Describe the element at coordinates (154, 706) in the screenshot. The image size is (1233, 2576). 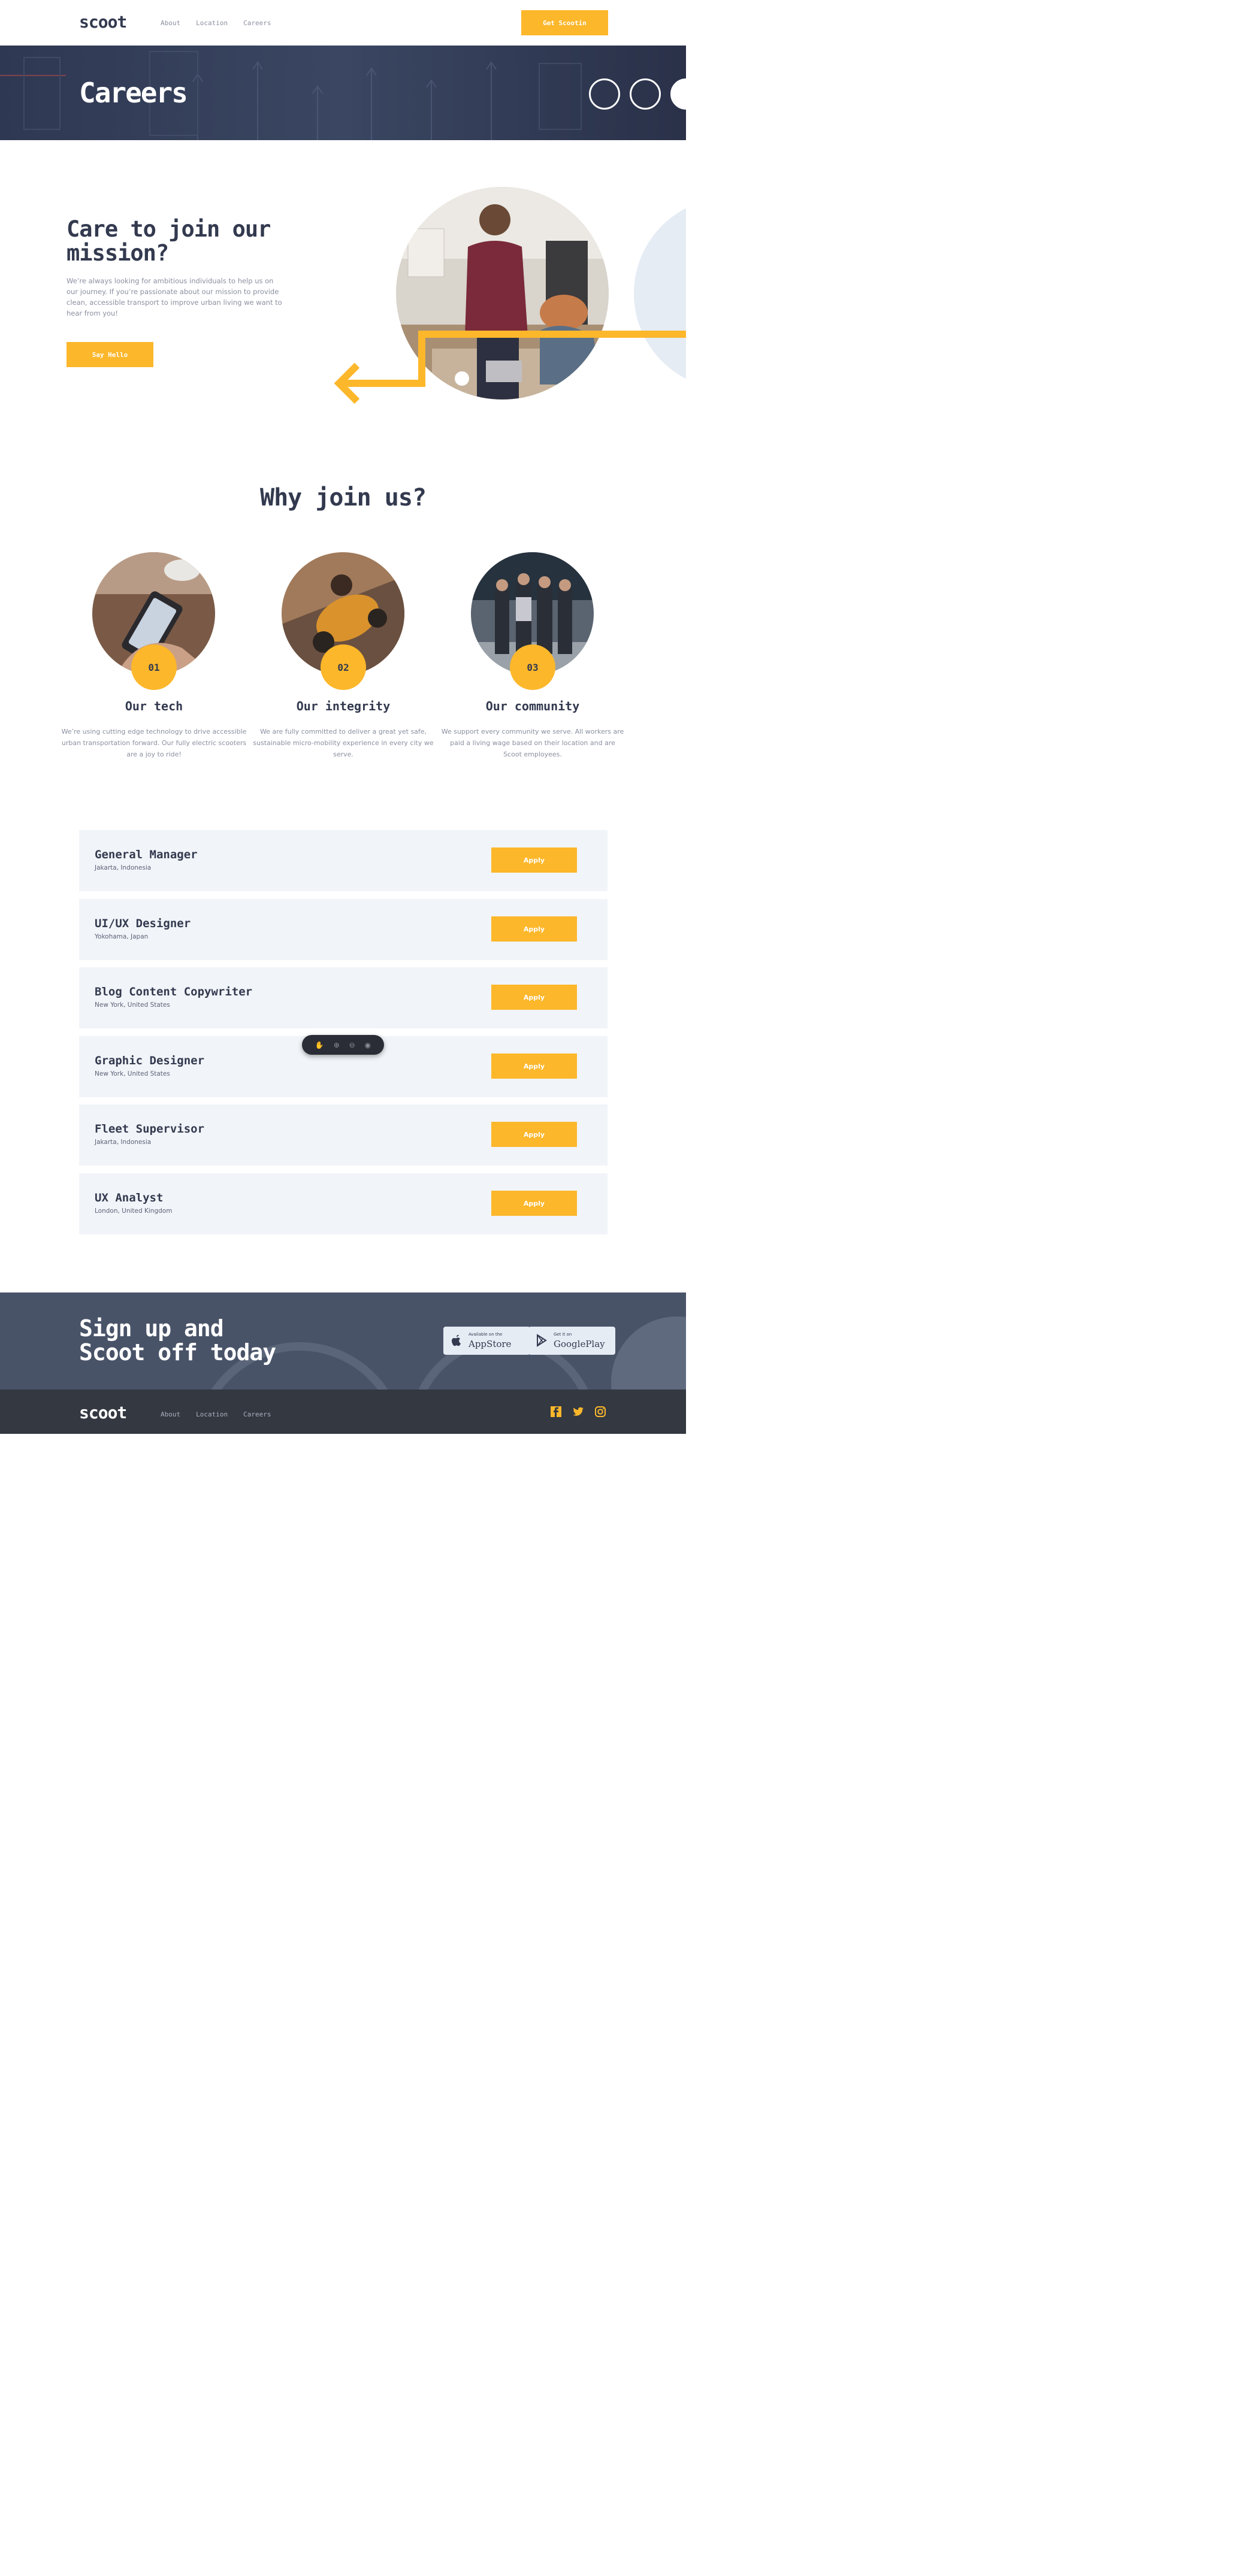
I see `feature-title: Our tech` at that location.